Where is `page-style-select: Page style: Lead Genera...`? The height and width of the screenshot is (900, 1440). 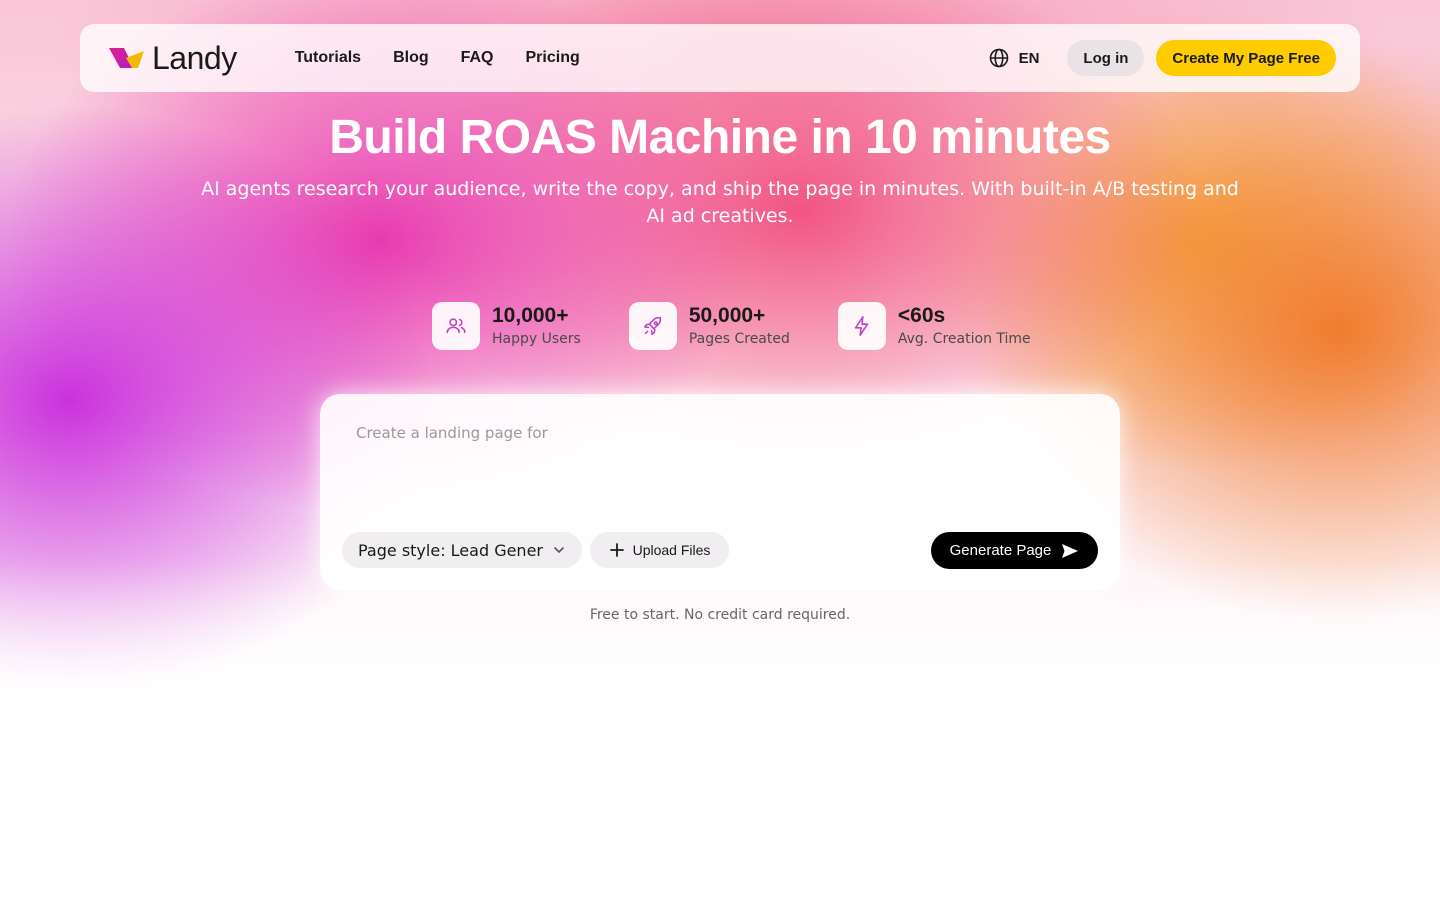 page-style-select: Page style: Lead Genera... is located at coordinates (462, 550).